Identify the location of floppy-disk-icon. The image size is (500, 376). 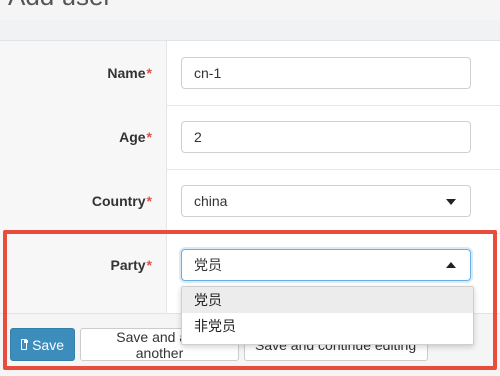
(25, 344).